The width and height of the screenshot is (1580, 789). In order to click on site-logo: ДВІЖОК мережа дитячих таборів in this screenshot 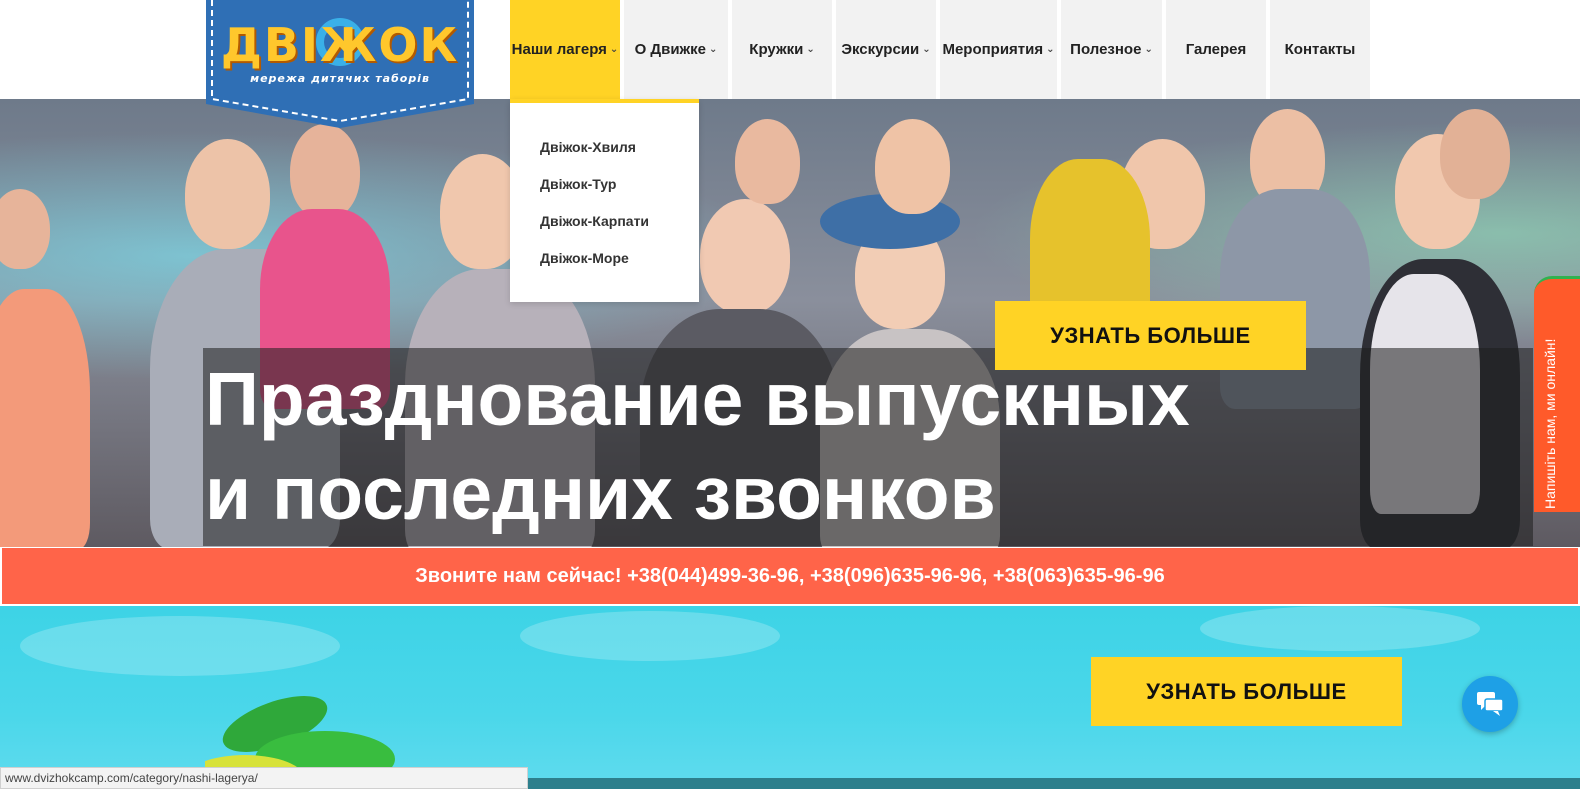, I will do `click(340, 64)`.